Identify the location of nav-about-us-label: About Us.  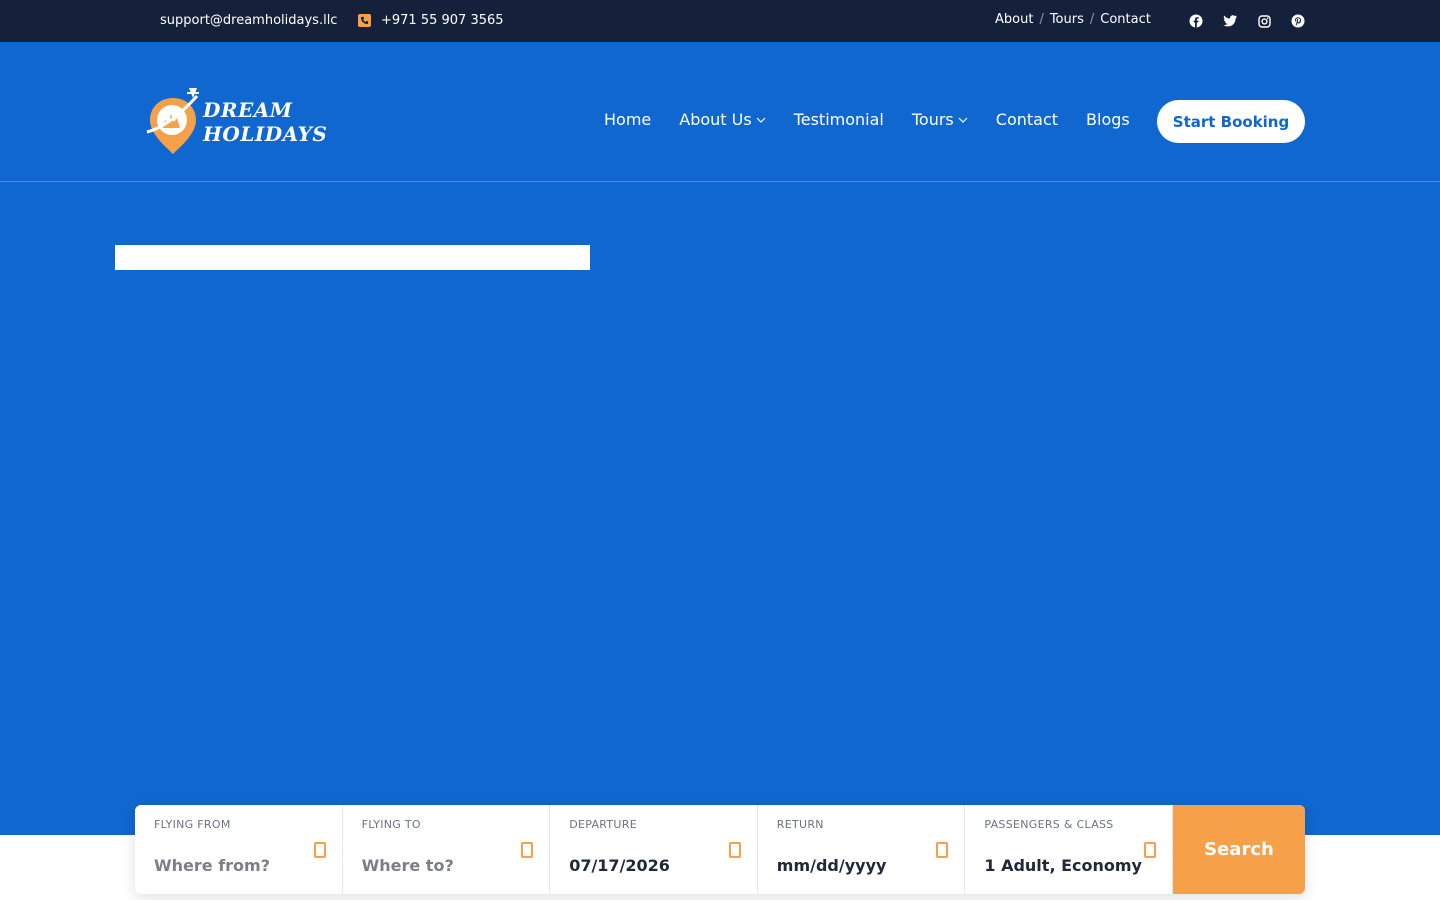
(715, 119).